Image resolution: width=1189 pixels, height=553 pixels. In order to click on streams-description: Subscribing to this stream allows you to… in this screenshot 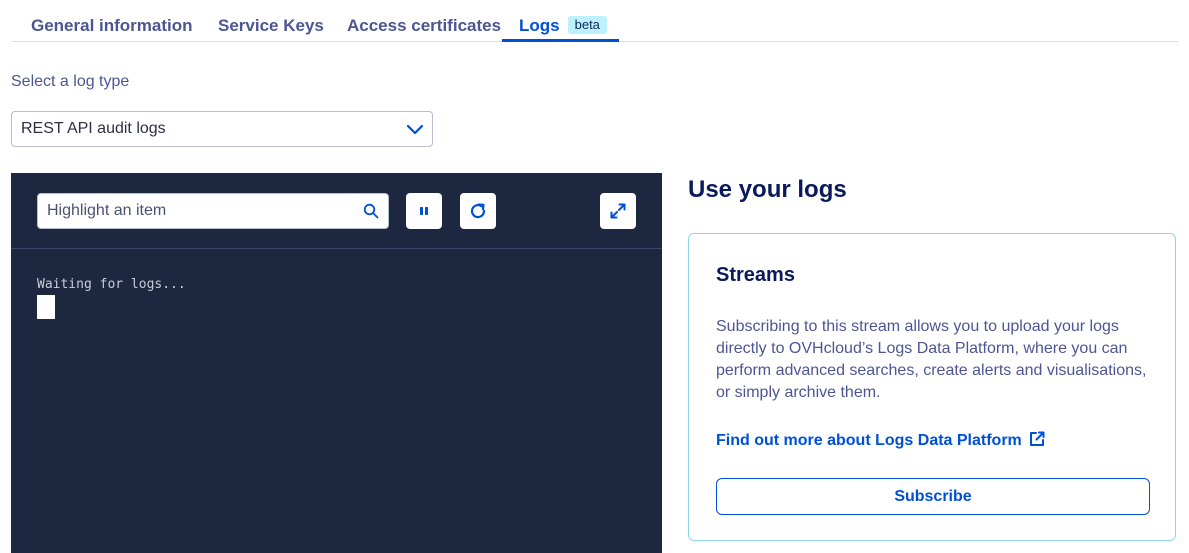, I will do `click(931, 359)`.